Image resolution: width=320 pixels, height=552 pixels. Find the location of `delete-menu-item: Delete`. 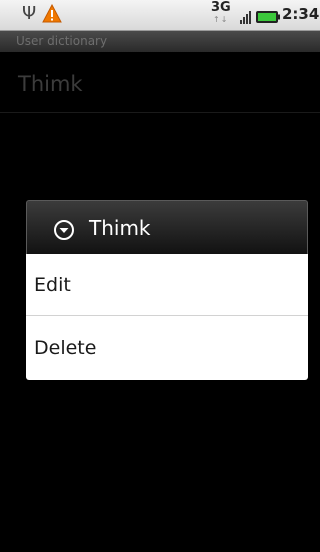

delete-menu-item: Delete is located at coordinates (167, 348).